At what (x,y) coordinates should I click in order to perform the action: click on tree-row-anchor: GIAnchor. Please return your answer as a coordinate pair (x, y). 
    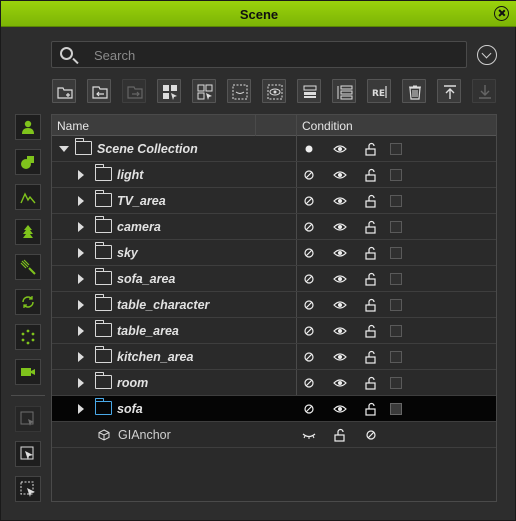
    Looking at the image, I should click on (274, 435).